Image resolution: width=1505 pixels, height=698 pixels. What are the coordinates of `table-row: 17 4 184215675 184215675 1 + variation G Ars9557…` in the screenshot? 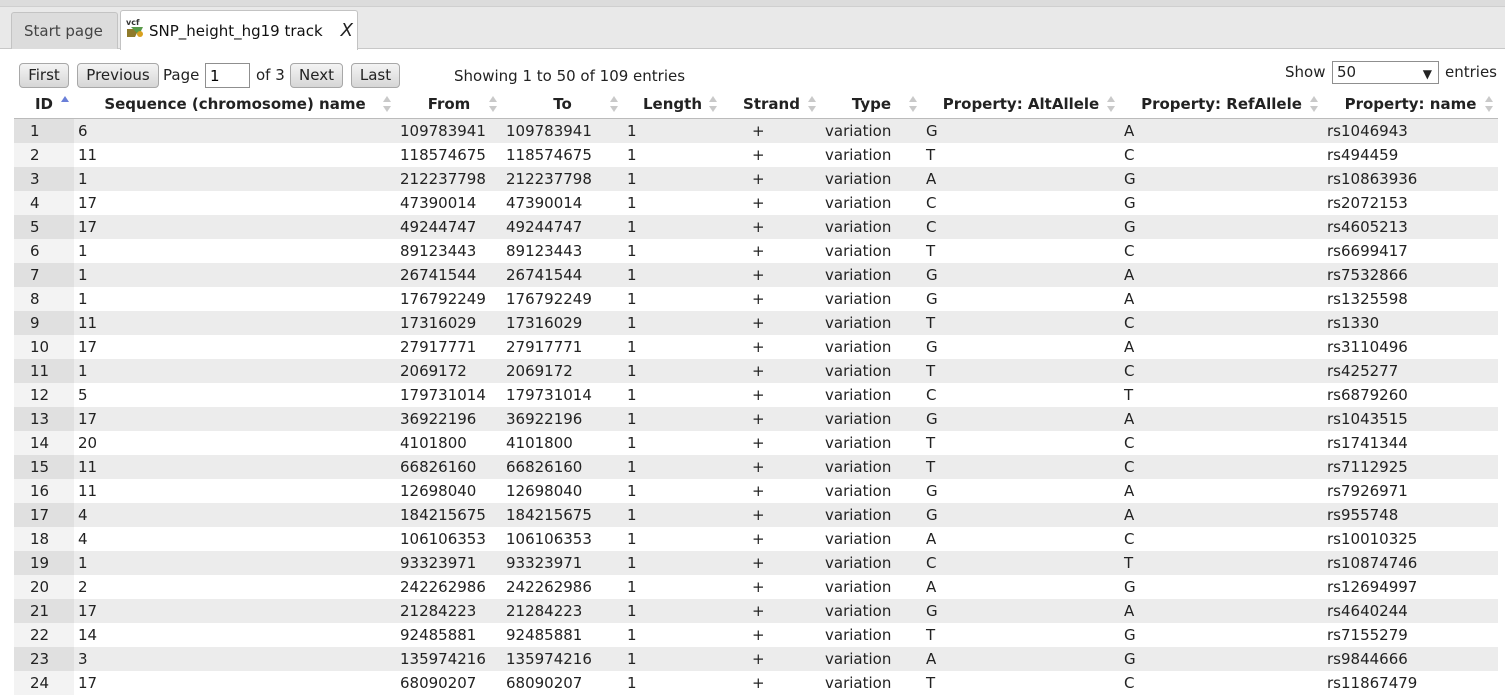 It's located at (756, 515).